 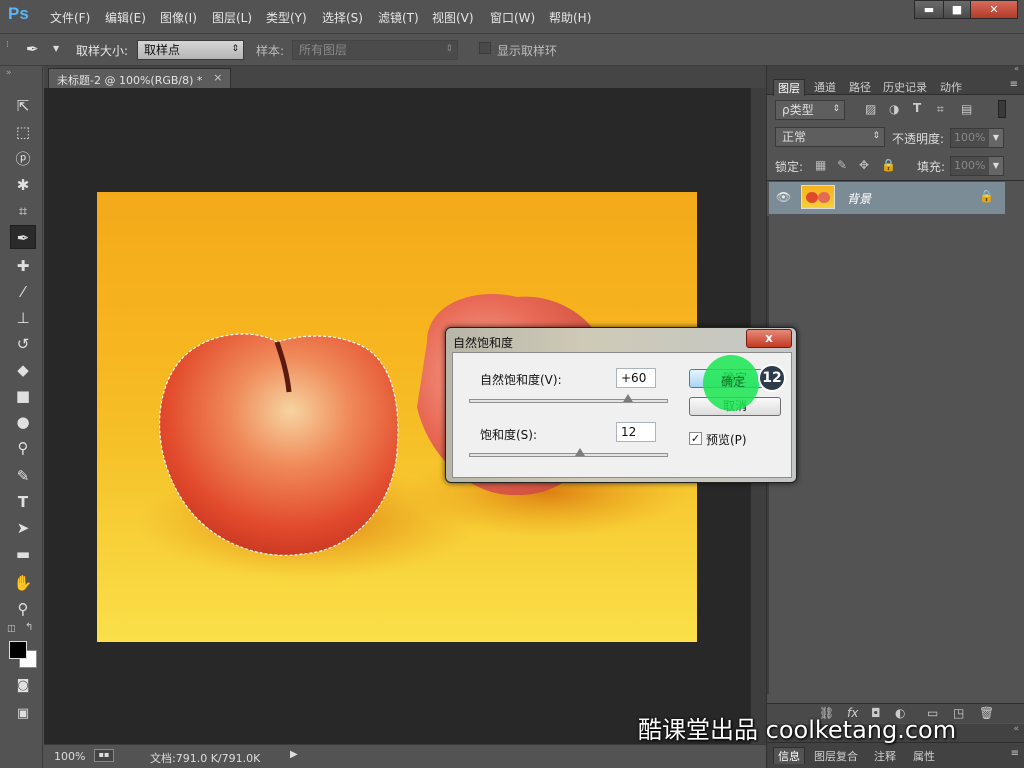 What do you see at coordinates (986, 713) in the screenshot?
I see `delete-layer-icon: 🗑` at bounding box center [986, 713].